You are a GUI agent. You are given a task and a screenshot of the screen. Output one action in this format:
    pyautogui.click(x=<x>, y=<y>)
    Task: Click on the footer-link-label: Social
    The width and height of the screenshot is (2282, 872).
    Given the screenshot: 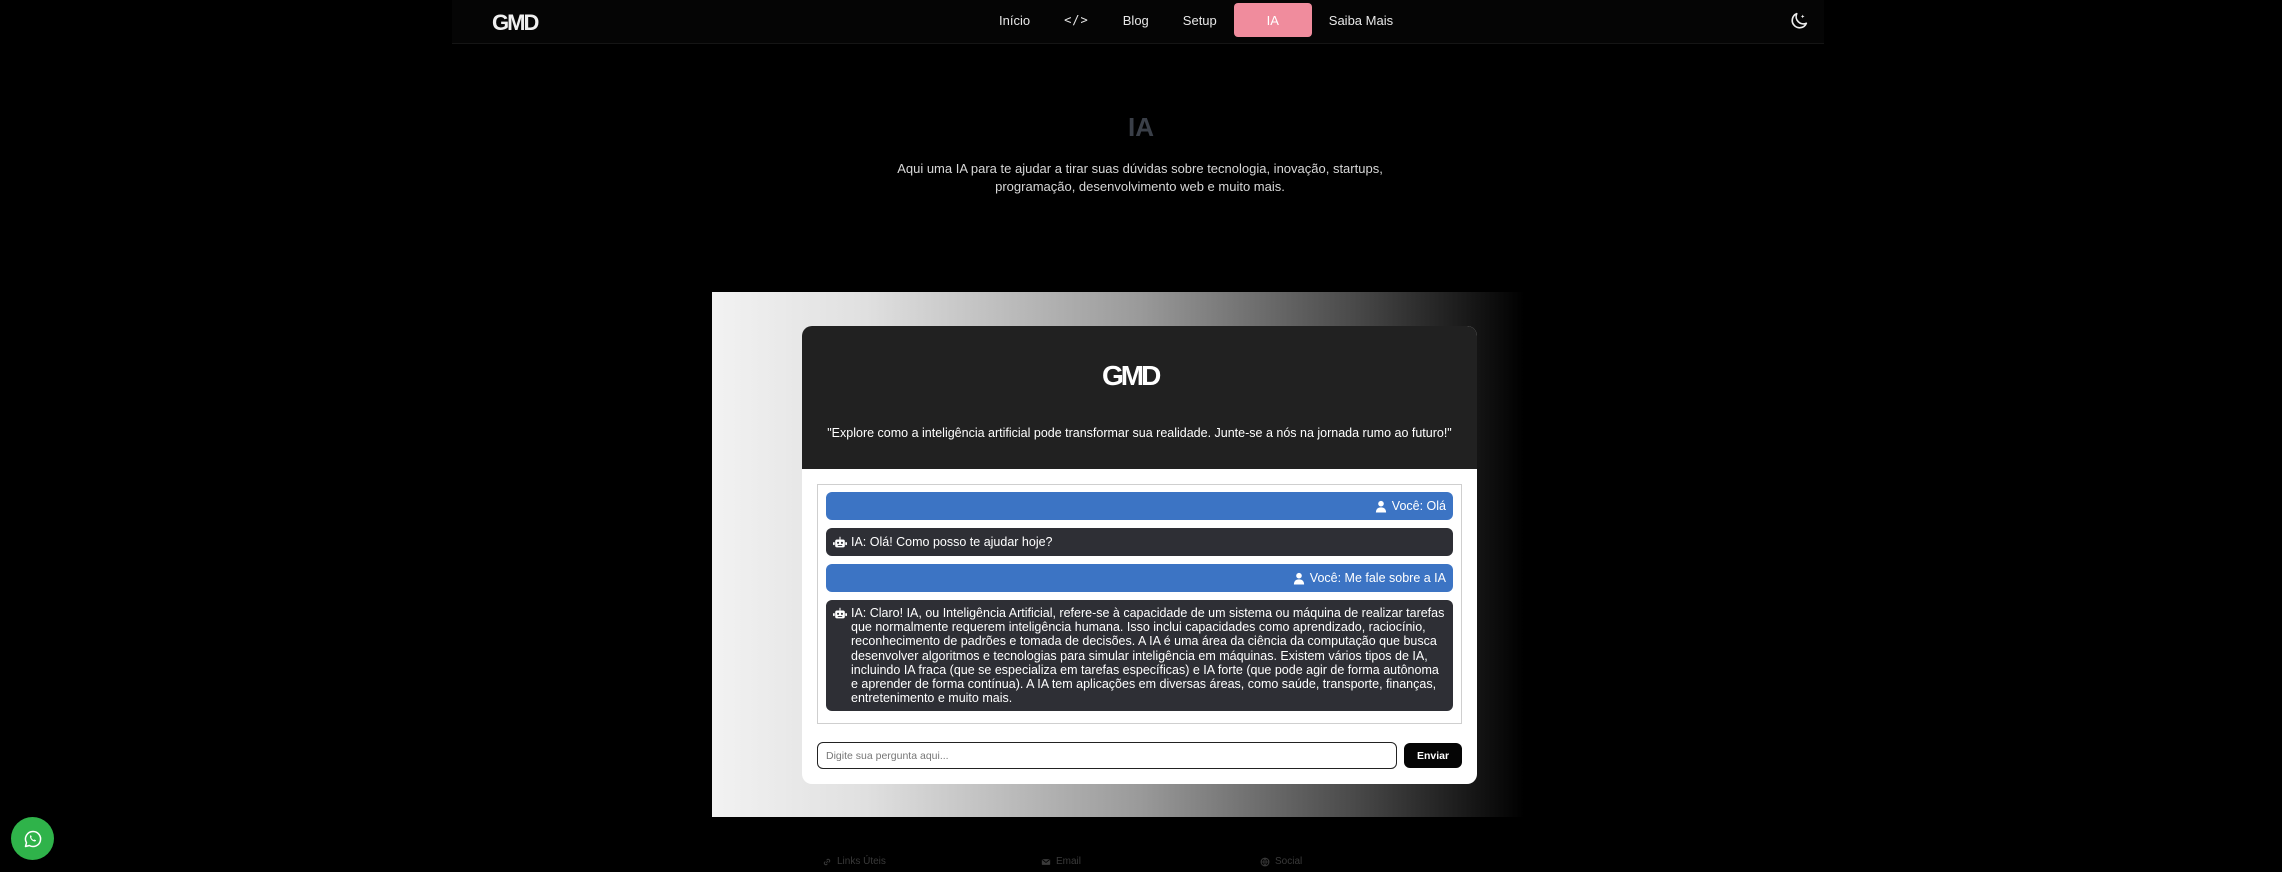 What is the action you would take?
    pyautogui.click(x=1289, y=861)
    